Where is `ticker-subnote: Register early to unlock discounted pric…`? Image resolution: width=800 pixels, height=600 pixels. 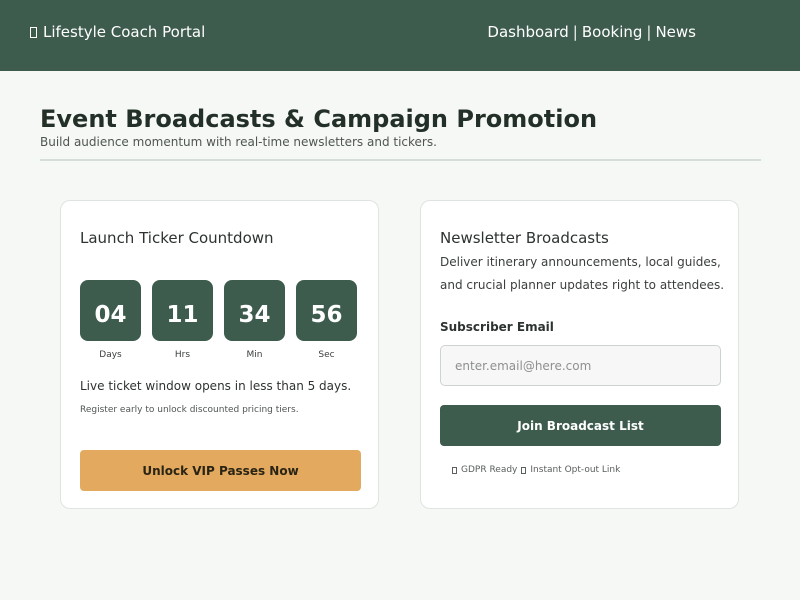 ticker-subnote: Register early to unlock discounted pric… is located at coordinates (189, 410).